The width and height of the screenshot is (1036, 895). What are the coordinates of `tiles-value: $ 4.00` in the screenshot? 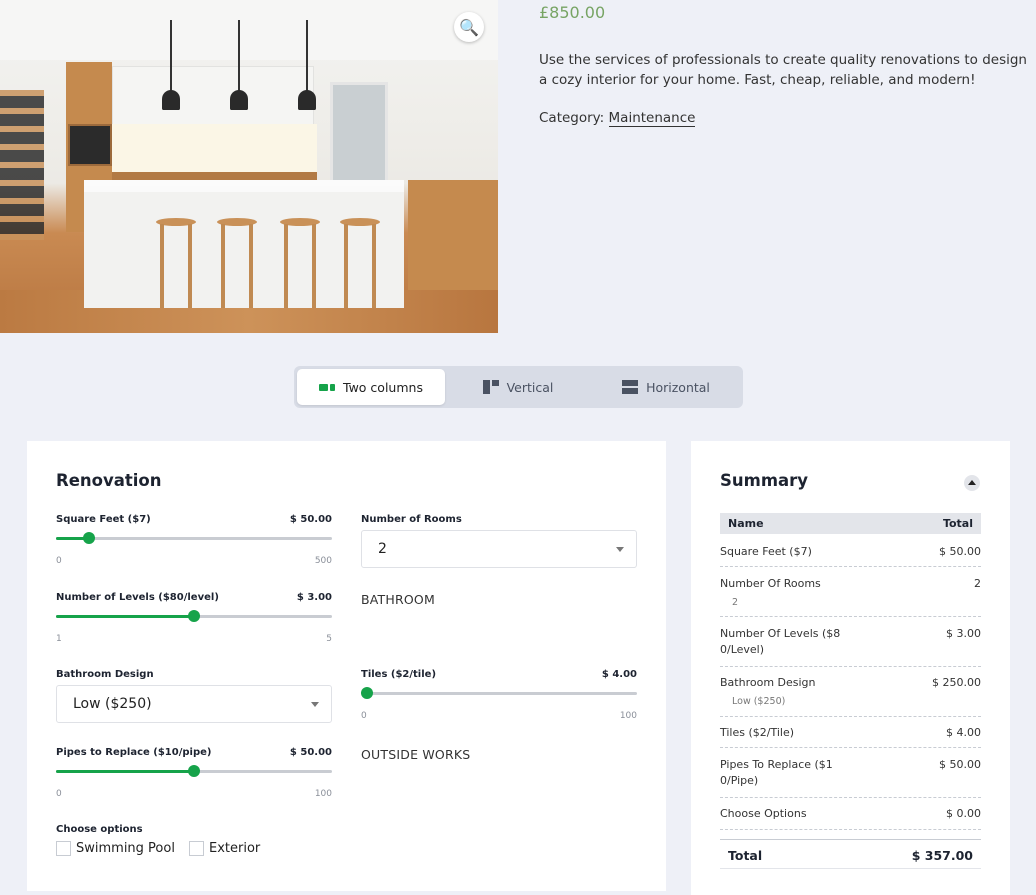 It's located at (619, 674).